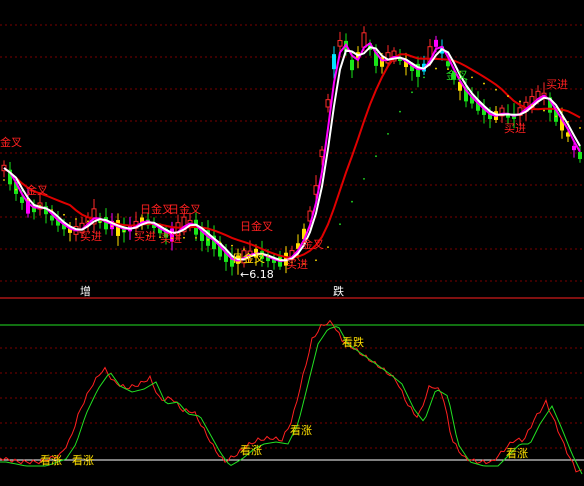  I want to click on osc-label: 看跌, so click(353, 342).